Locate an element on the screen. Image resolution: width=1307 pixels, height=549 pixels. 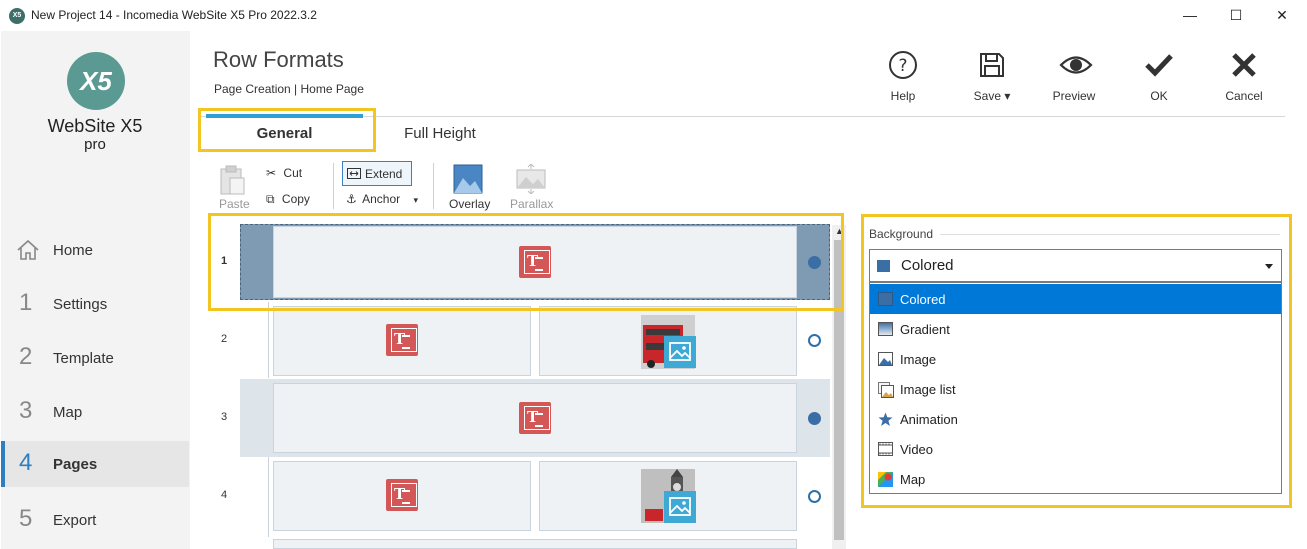
sidebar-item-pages: 4 Pages is located at coordinates (95, 464).